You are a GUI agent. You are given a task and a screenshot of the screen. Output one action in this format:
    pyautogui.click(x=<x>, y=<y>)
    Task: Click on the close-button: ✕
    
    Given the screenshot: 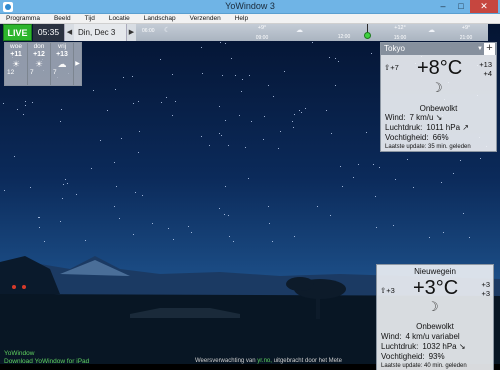 What is the action you would take?
    pyautogui.click(x=484, y=6)
    